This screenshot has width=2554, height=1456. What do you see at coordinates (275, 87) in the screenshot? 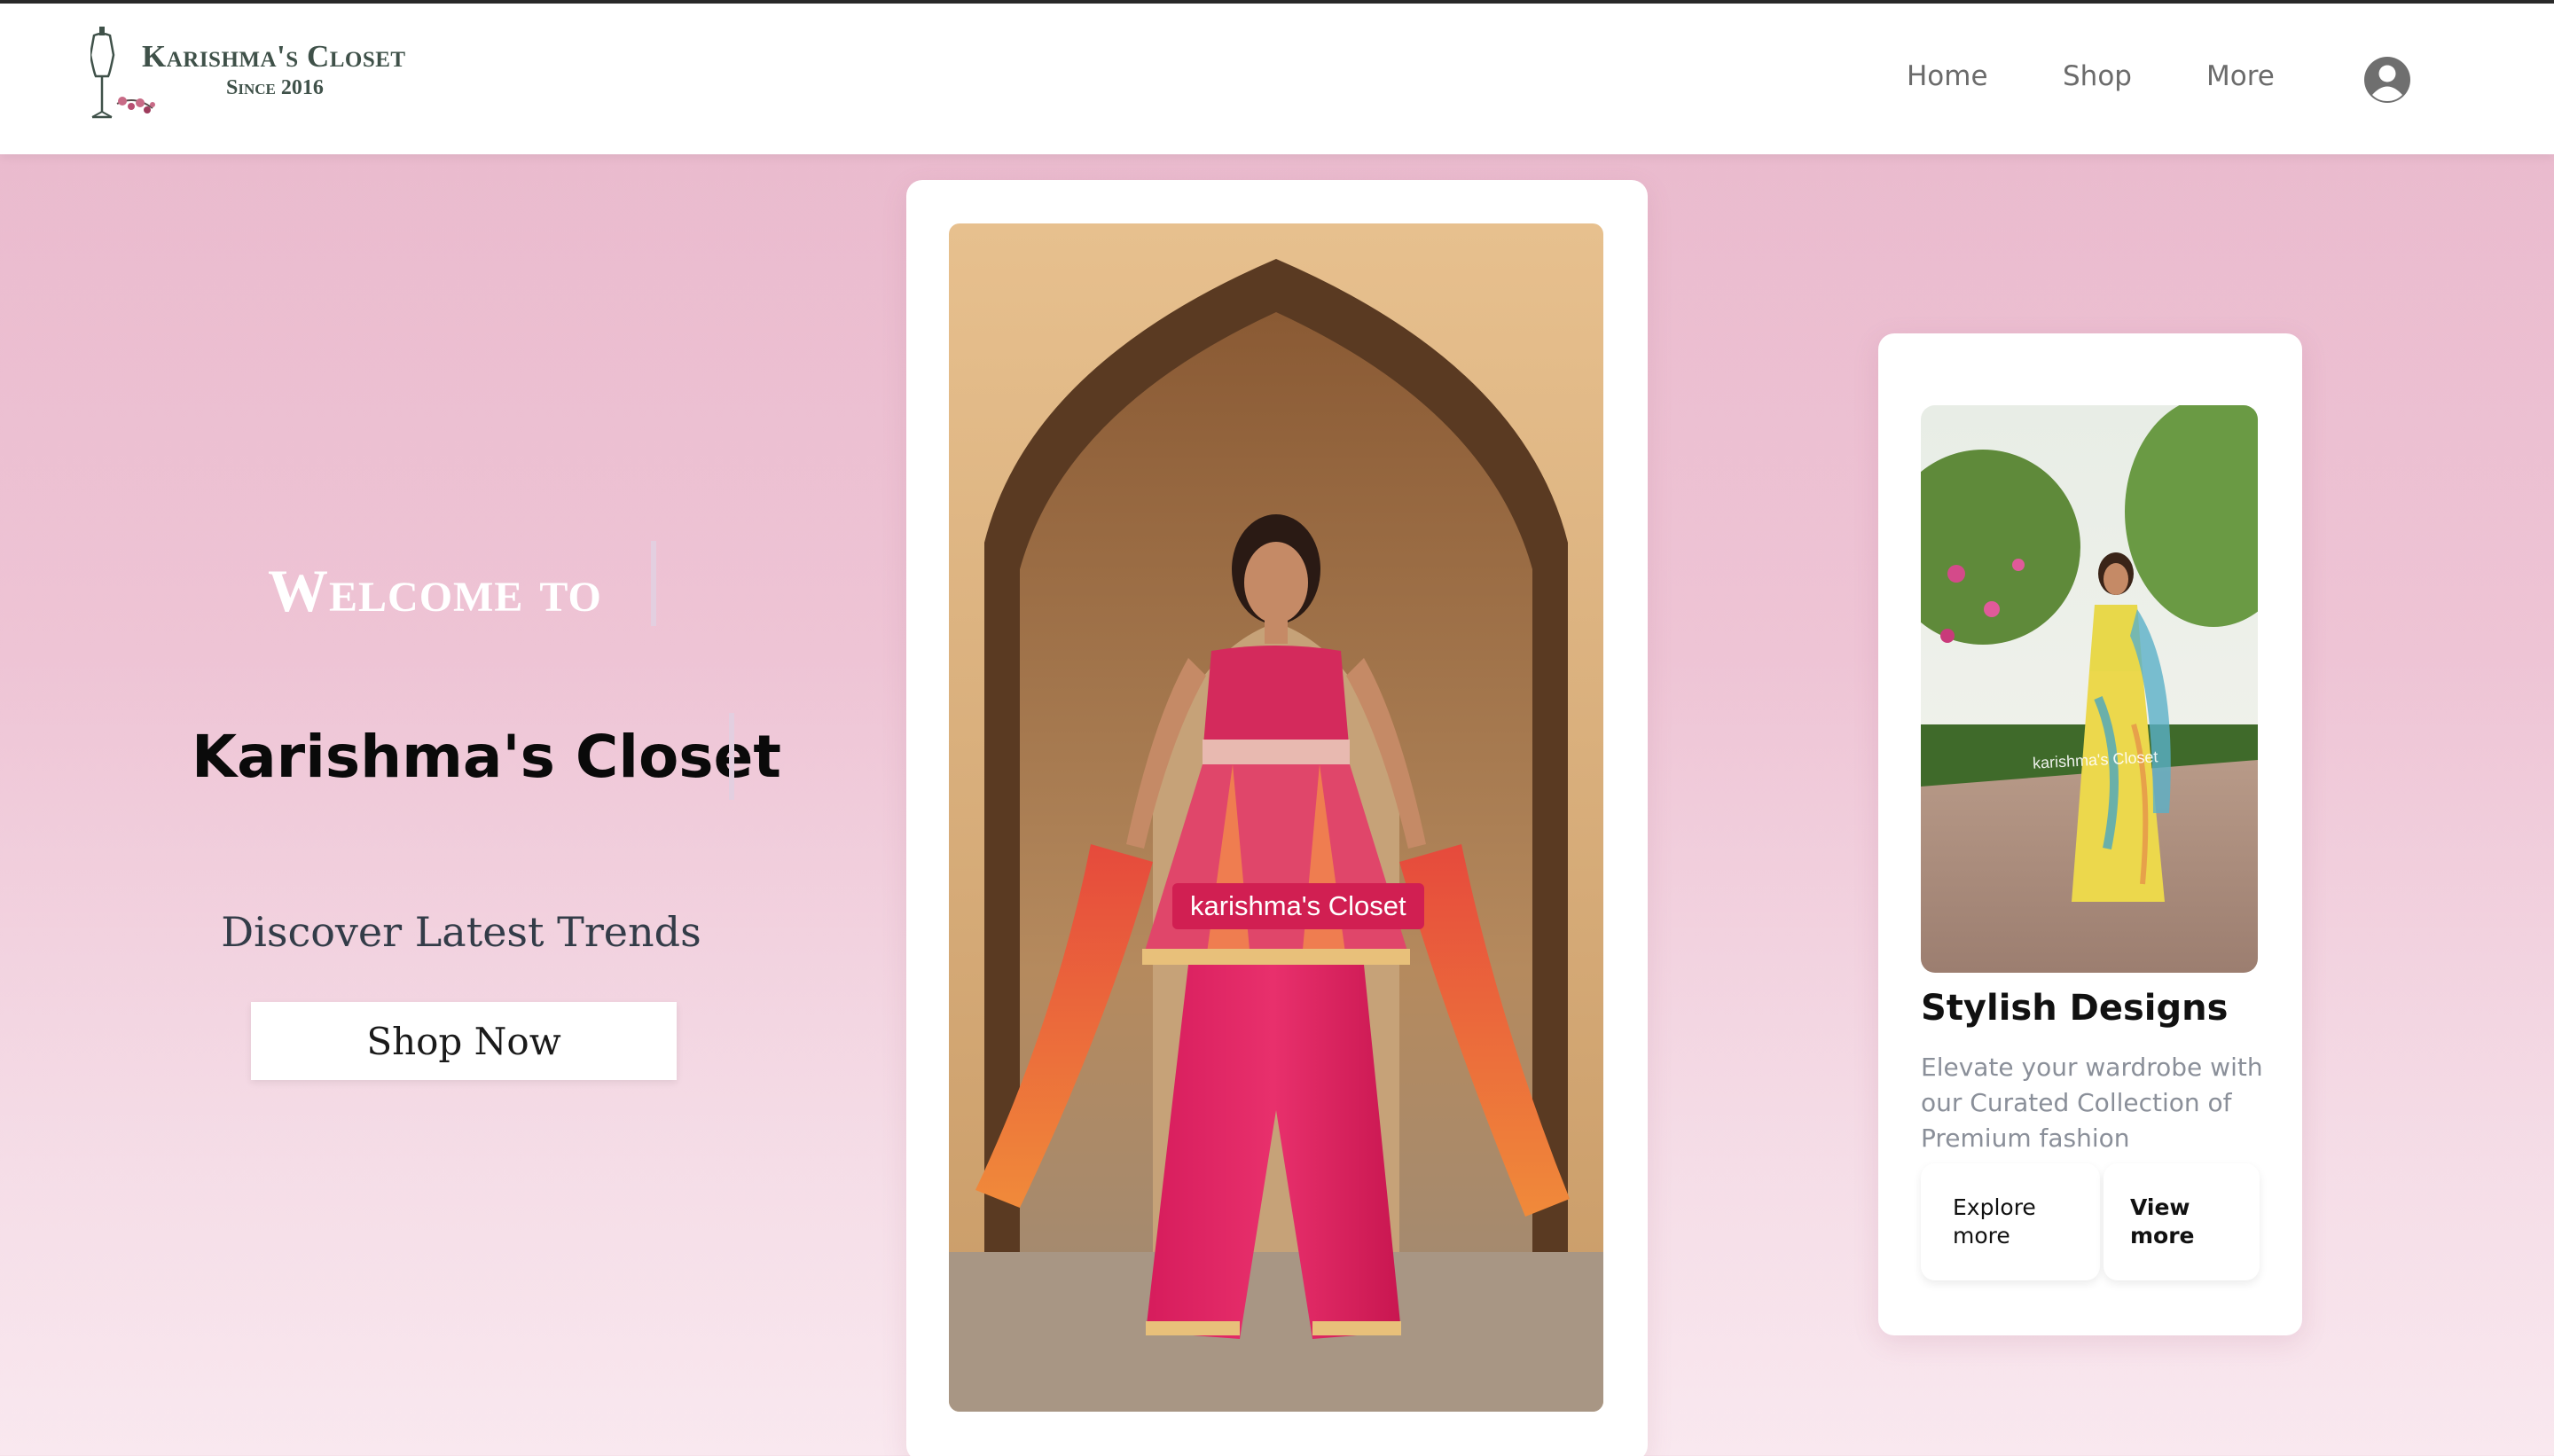
I see `logo-subtitle: Since 2016` at bounding box center [275, 87].